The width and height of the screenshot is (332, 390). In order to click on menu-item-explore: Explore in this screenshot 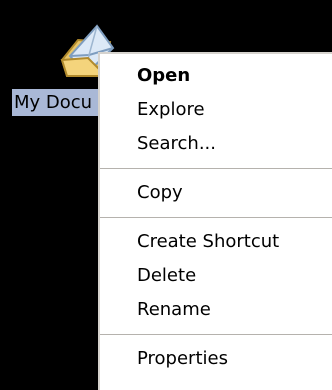, I will do `click(216, 110)`.